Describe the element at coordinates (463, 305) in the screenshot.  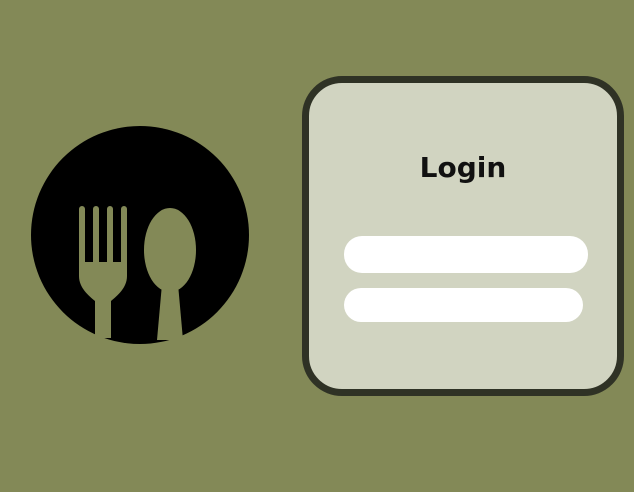
I see `password-input` at that location.